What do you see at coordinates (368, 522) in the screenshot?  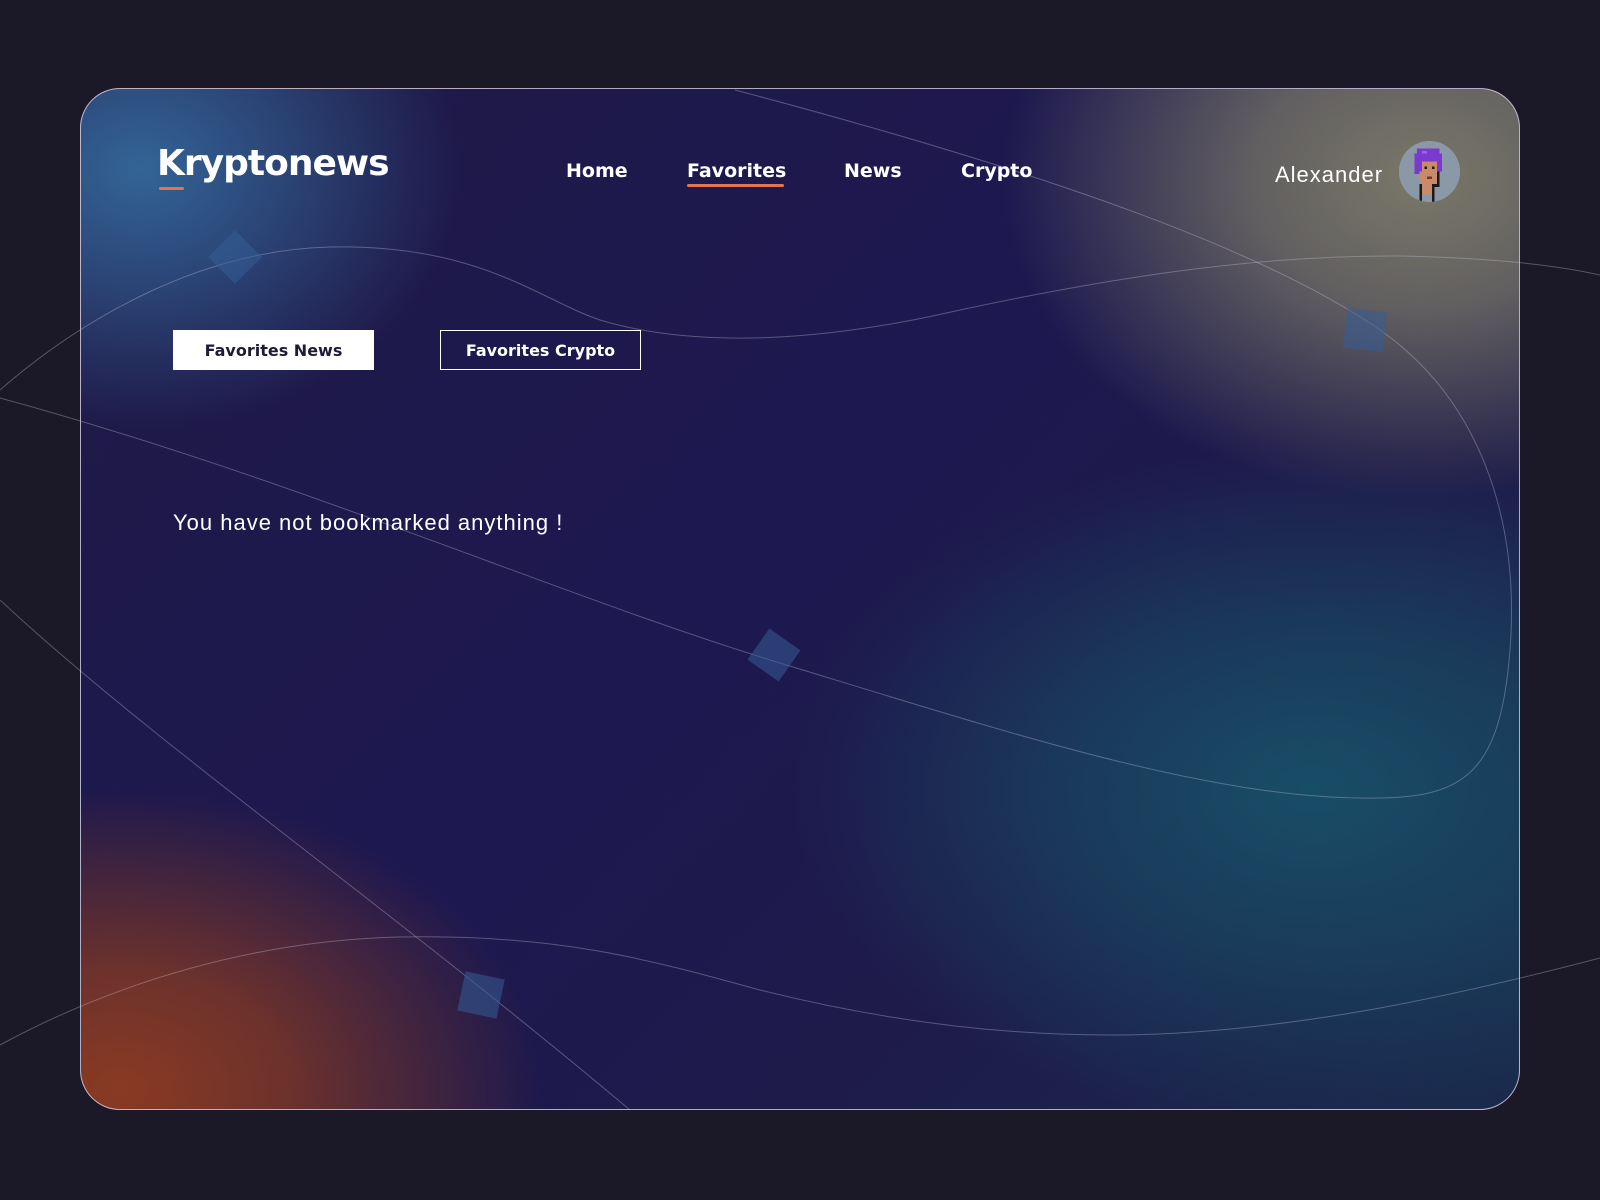 I see `empty-state-message: You have not bookmarked anything !` at bounding box center [368, 522].